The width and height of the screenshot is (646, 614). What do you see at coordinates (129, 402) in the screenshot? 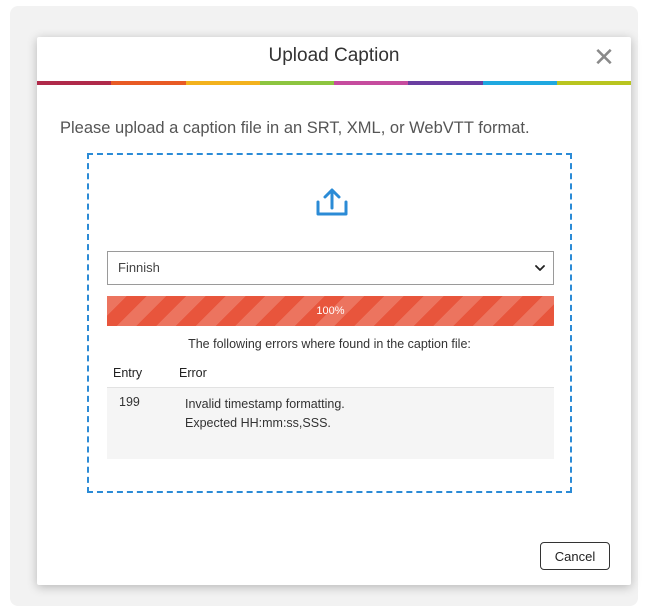
I see `entry-cell: 199` at bounding box center [129, 402].